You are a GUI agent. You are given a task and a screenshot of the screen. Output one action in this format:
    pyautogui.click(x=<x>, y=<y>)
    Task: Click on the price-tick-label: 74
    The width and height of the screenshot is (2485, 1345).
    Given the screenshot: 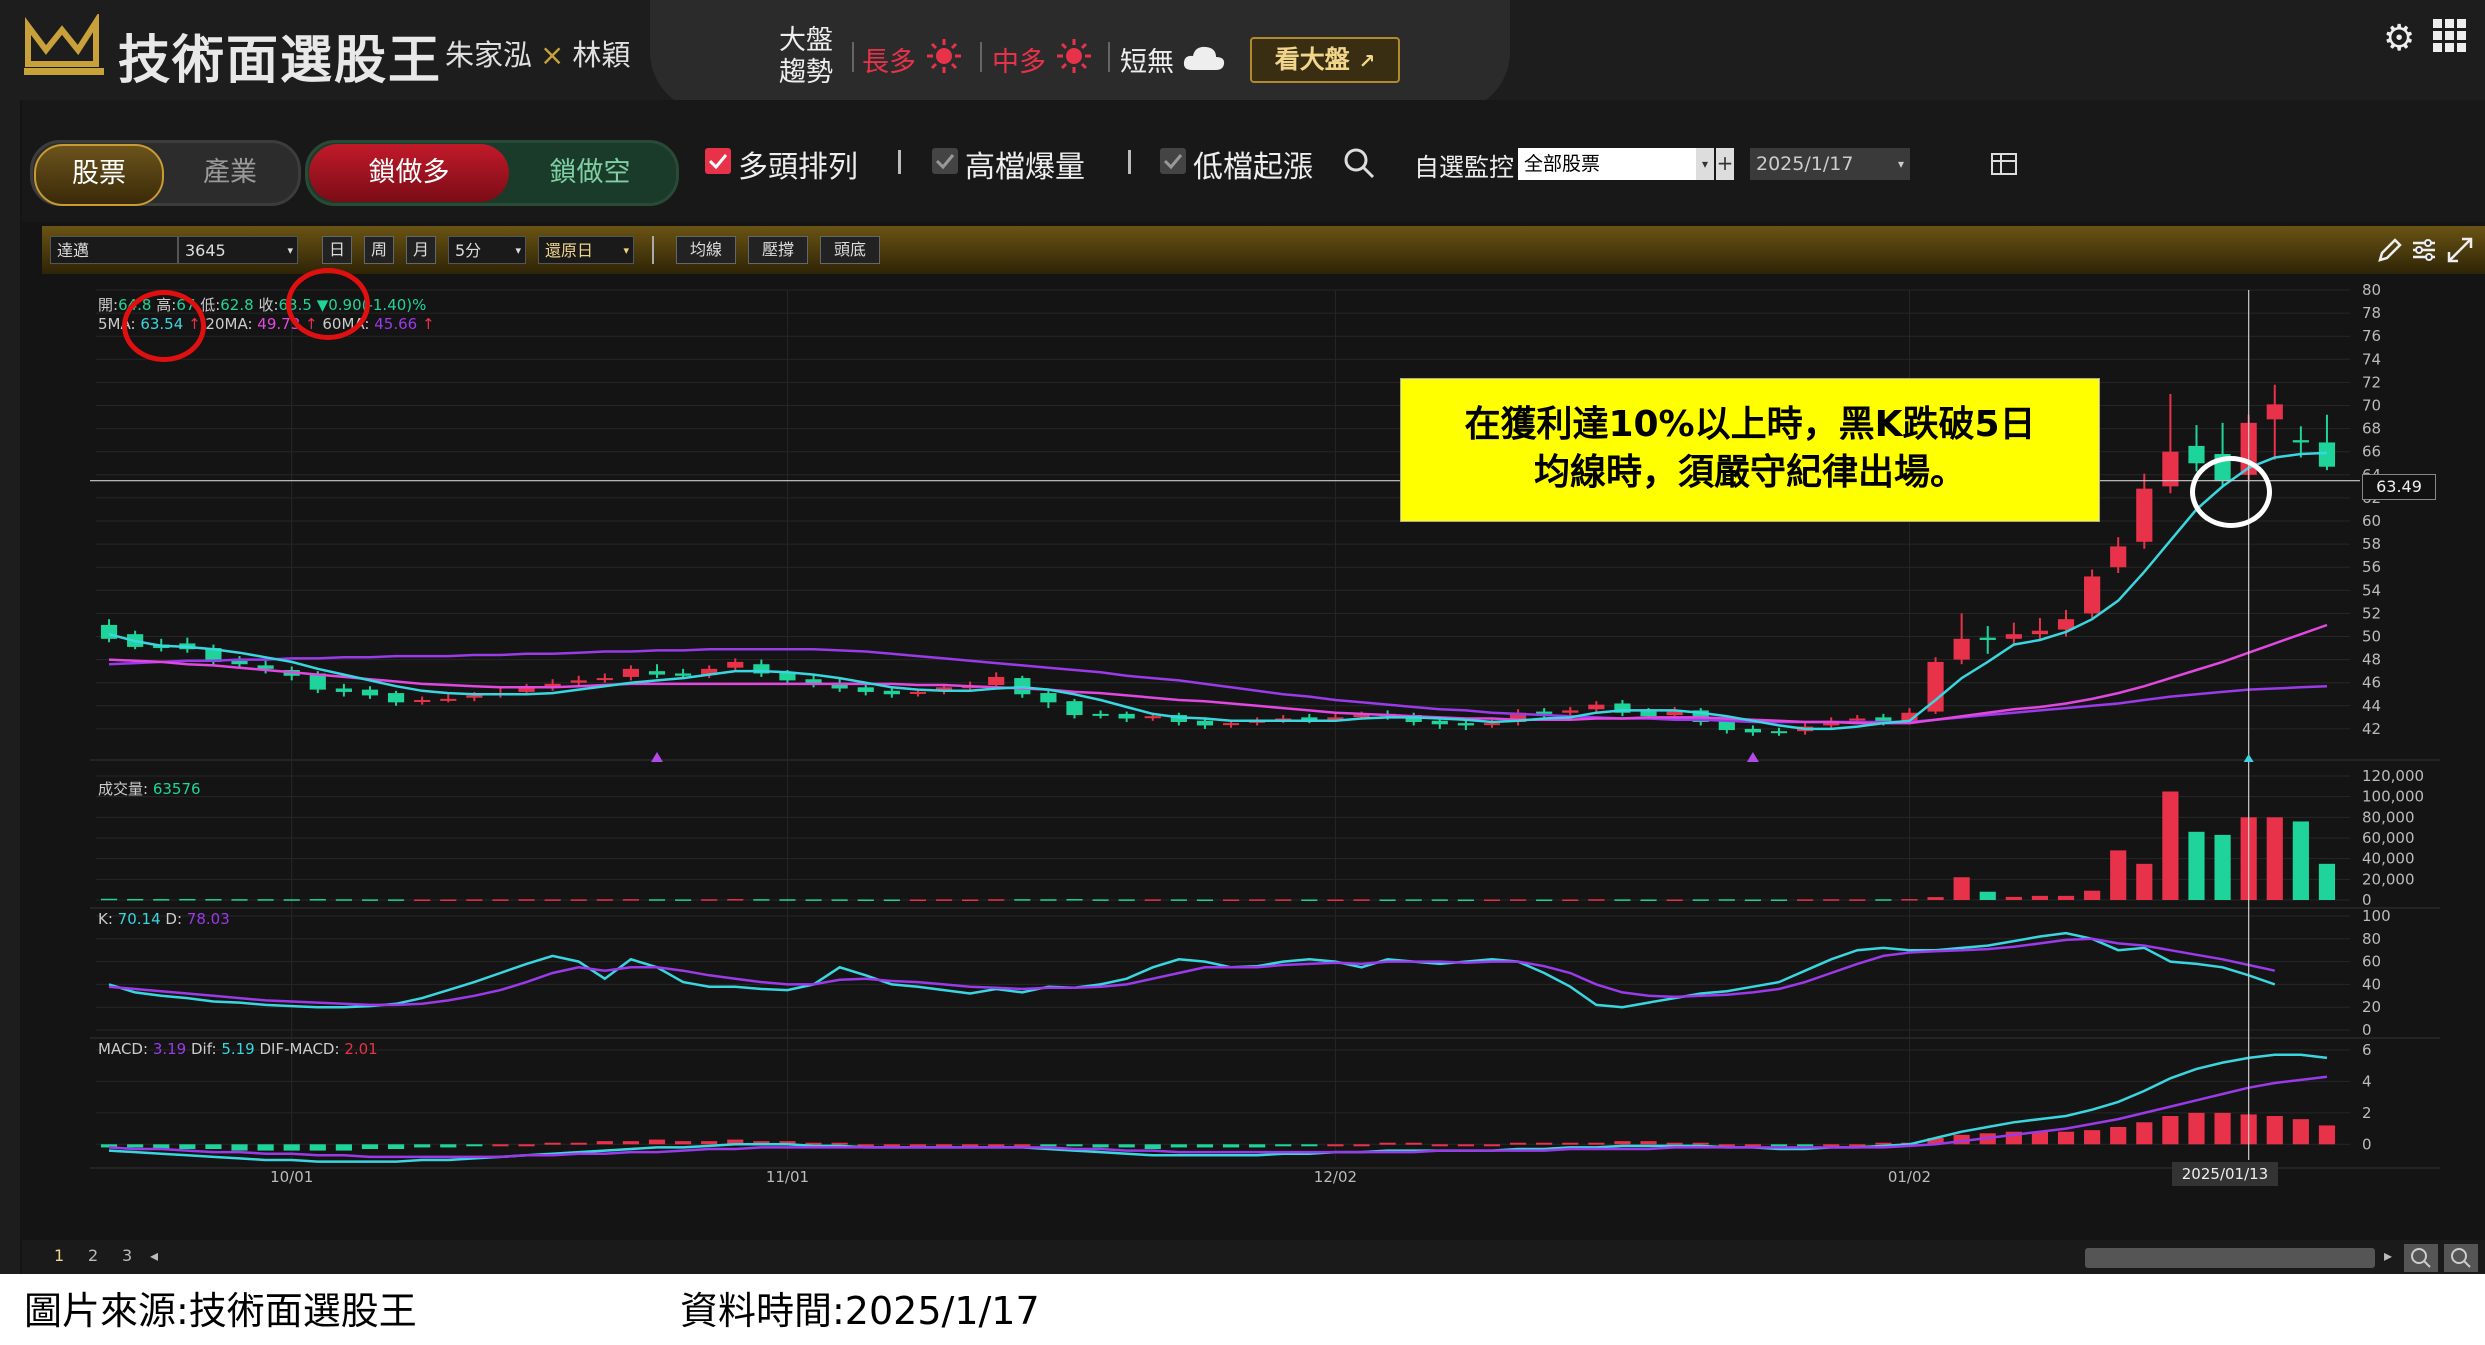 What is the action you would take?
    pyautogui.click(x=2371, y=359)
    